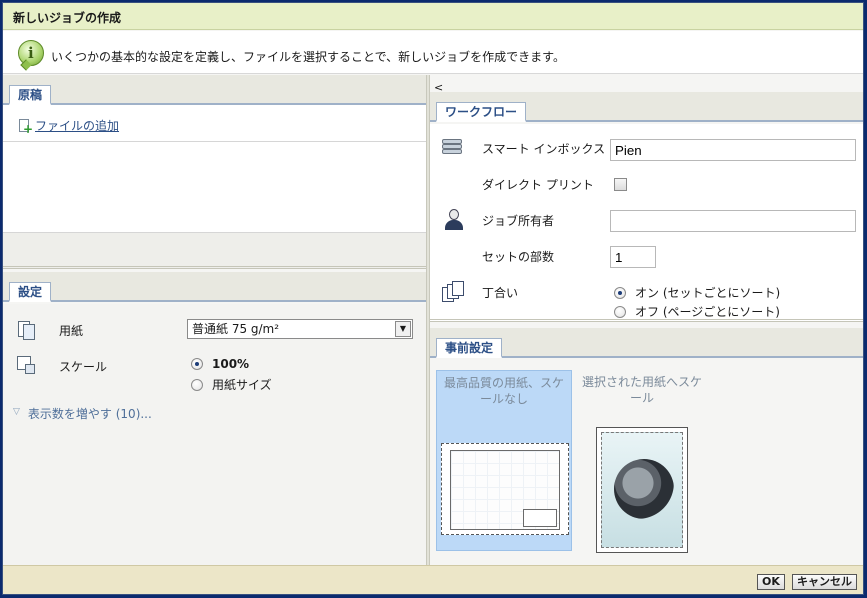 Image resolution: width=867 pixels, height=598 pixels. Describe the element at coordinates (214, 251) in the screenshot. I see `file-area-footer` at that location.